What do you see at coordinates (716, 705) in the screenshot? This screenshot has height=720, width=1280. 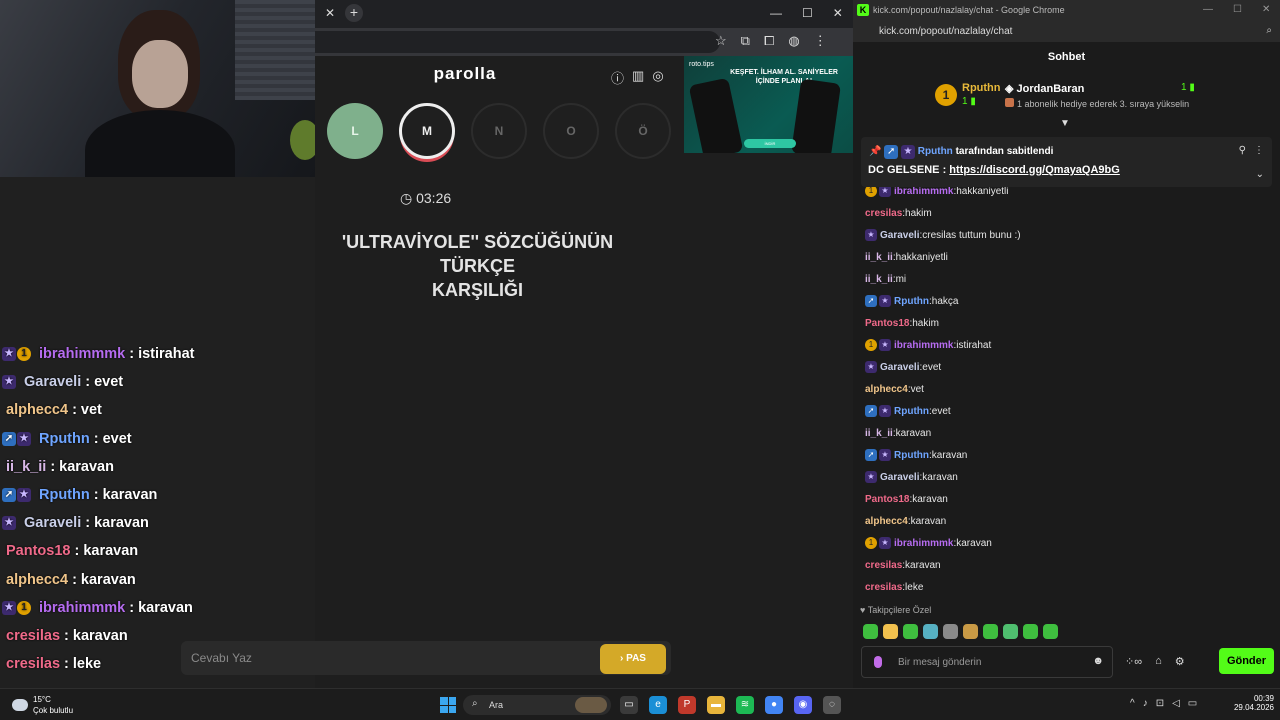 I see `folder-icon: ▬` at bounding box center [716, 705].